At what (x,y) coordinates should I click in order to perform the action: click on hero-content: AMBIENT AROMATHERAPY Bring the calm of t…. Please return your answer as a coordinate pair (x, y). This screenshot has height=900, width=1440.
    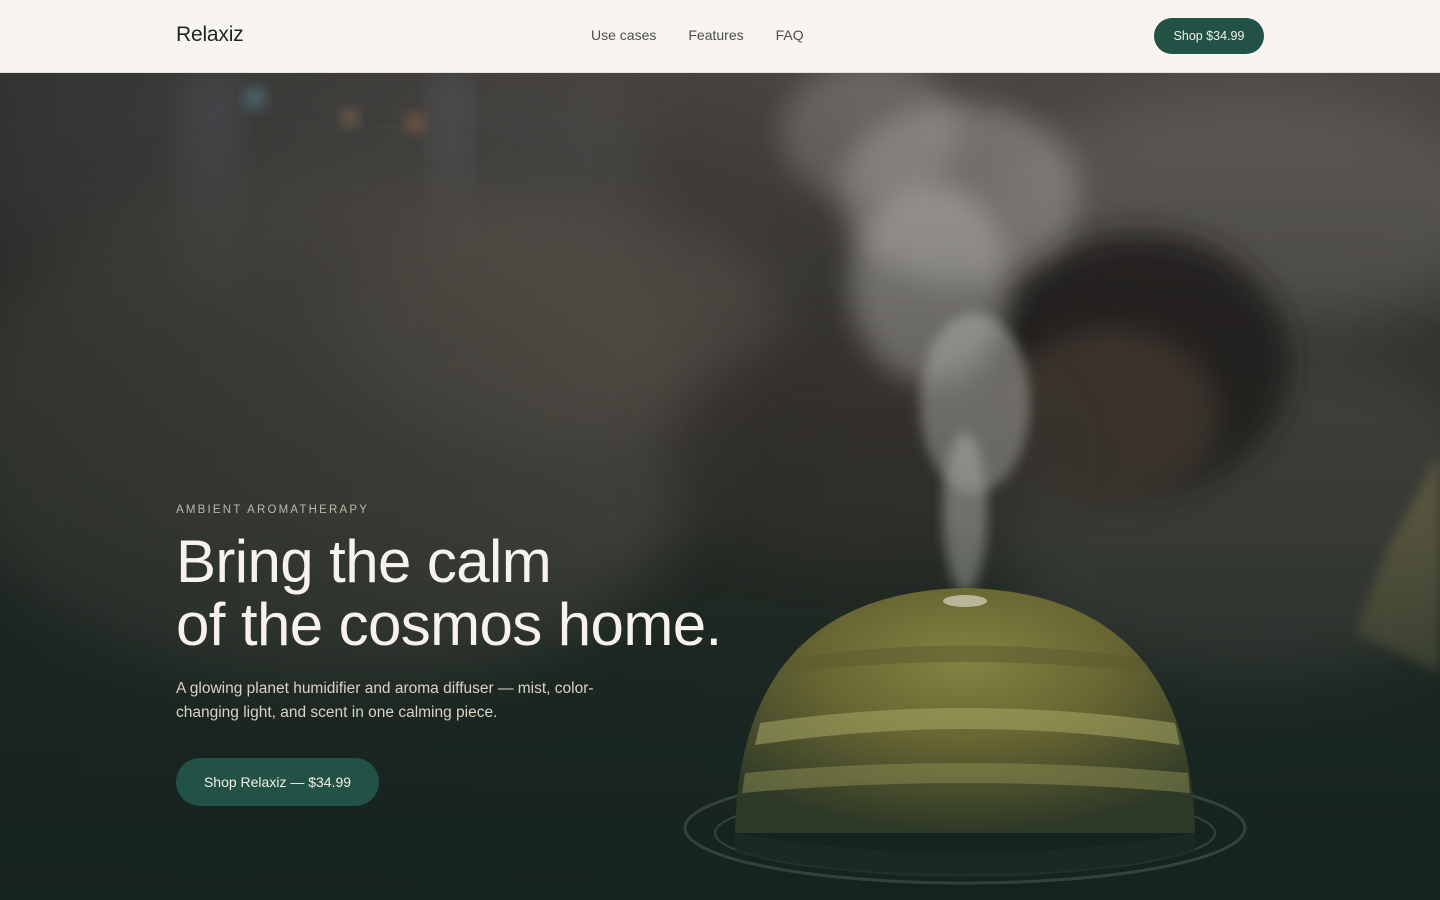
    Looking at the image, I should click on (486, 655).